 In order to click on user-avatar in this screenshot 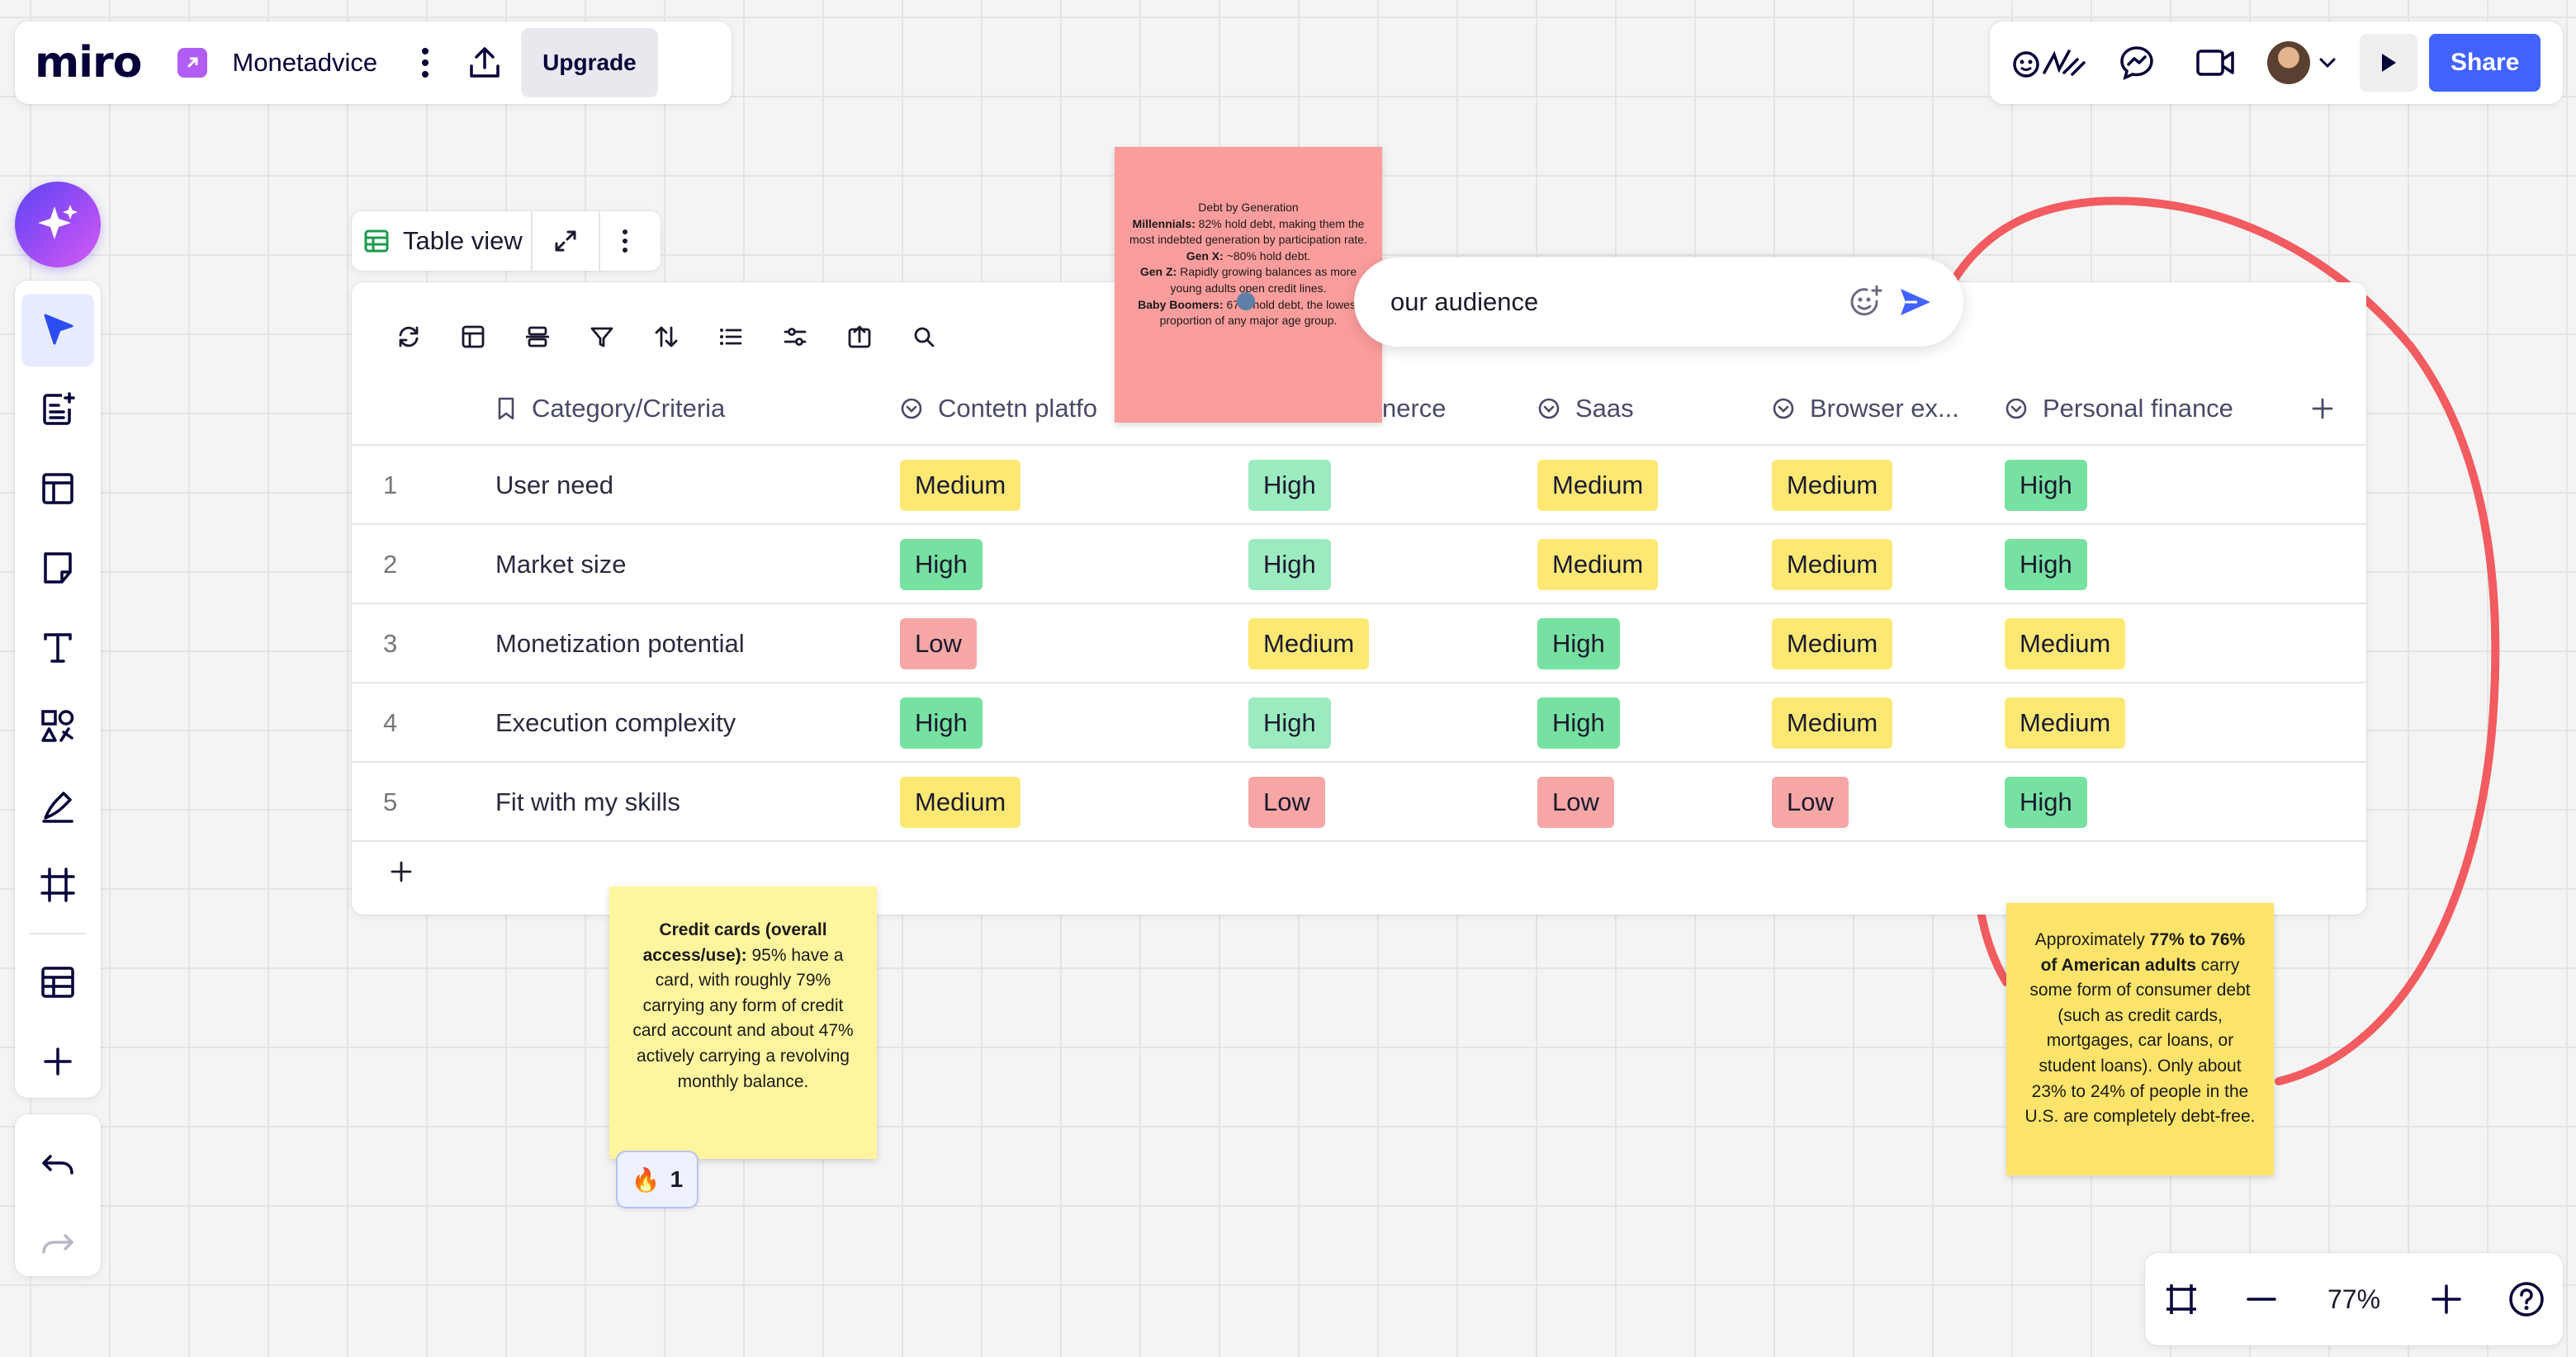, I will do `click(2288, 62)`.